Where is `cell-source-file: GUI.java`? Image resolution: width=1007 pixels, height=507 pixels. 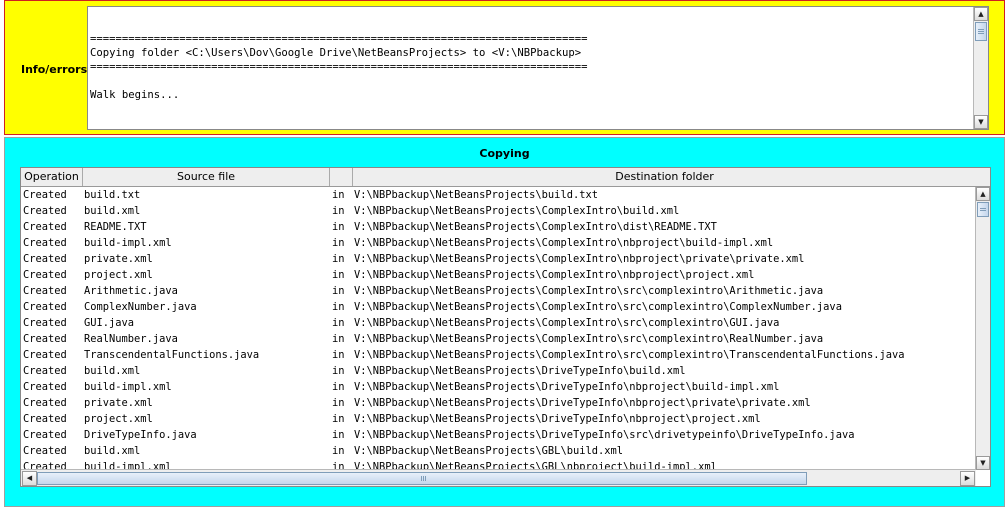
cell-source-file: GUI.java is located at coordinates (109, 323).